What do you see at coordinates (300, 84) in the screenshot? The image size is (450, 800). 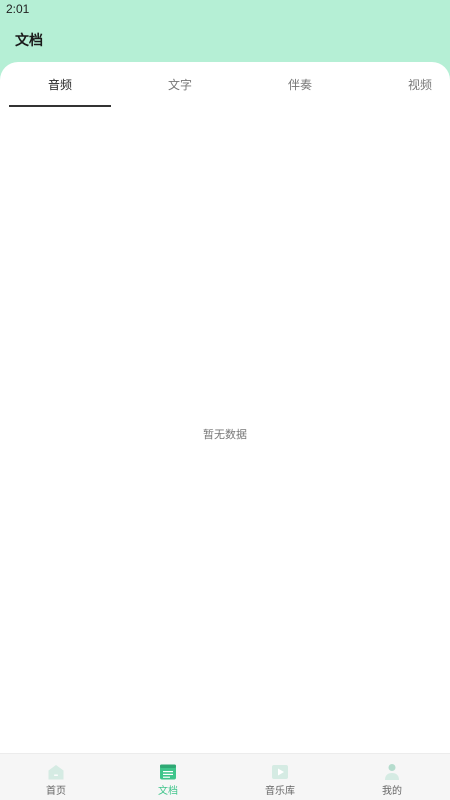 I see `tab-accompaniment: 伴奏` at bounding box center [300, 84].